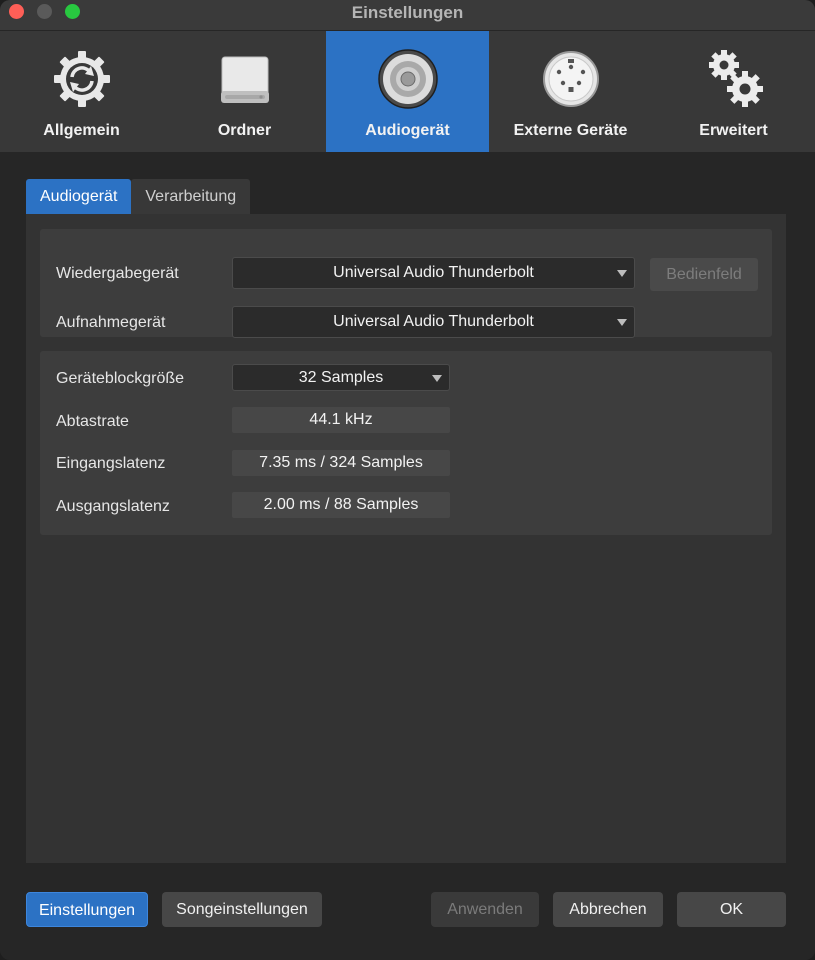  I want to click on output-latency-value: 2.00 ms / 88 Samples, so click(341, 505).